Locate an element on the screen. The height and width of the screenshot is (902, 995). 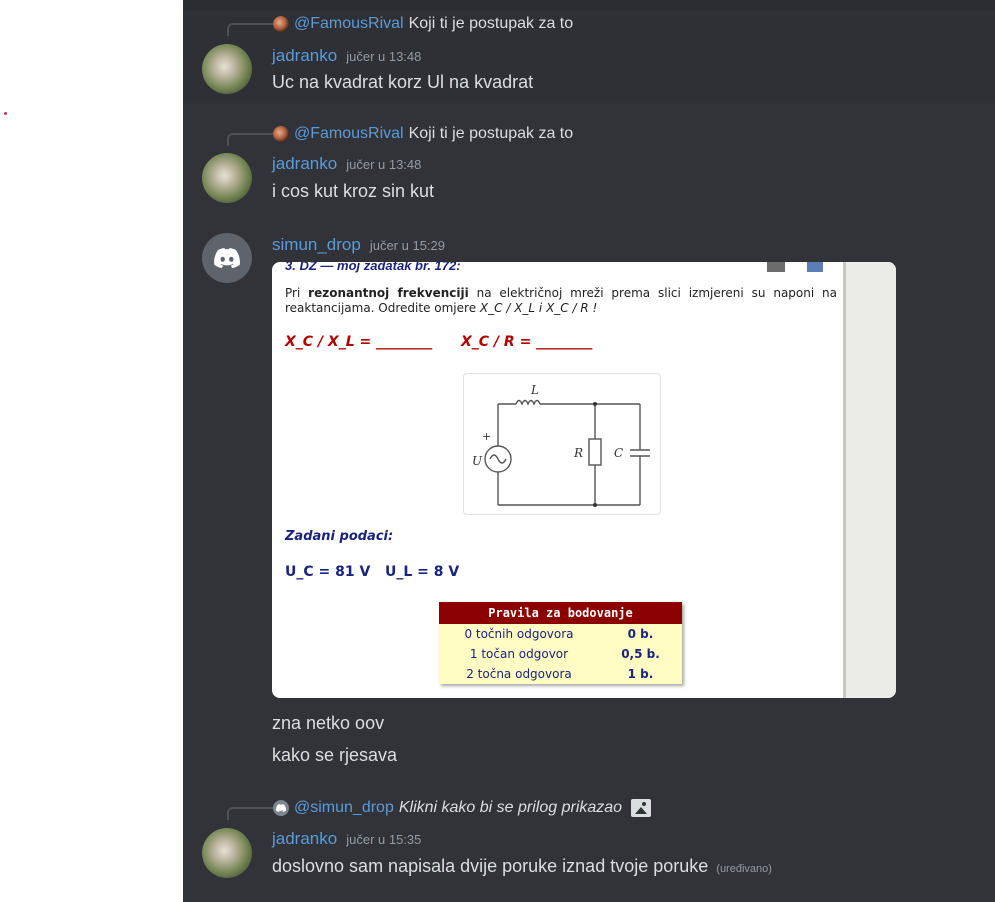
table-row: 2 točna odgovora 1 b. is located at coordinates (560, 674).